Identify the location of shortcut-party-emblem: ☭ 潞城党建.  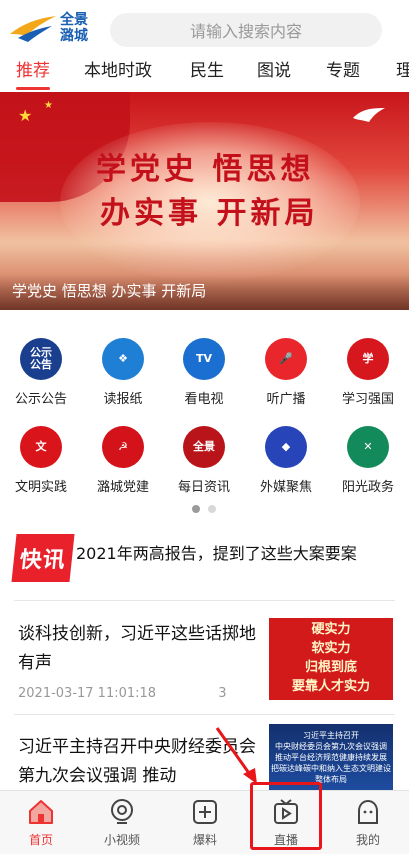
(123, 460).